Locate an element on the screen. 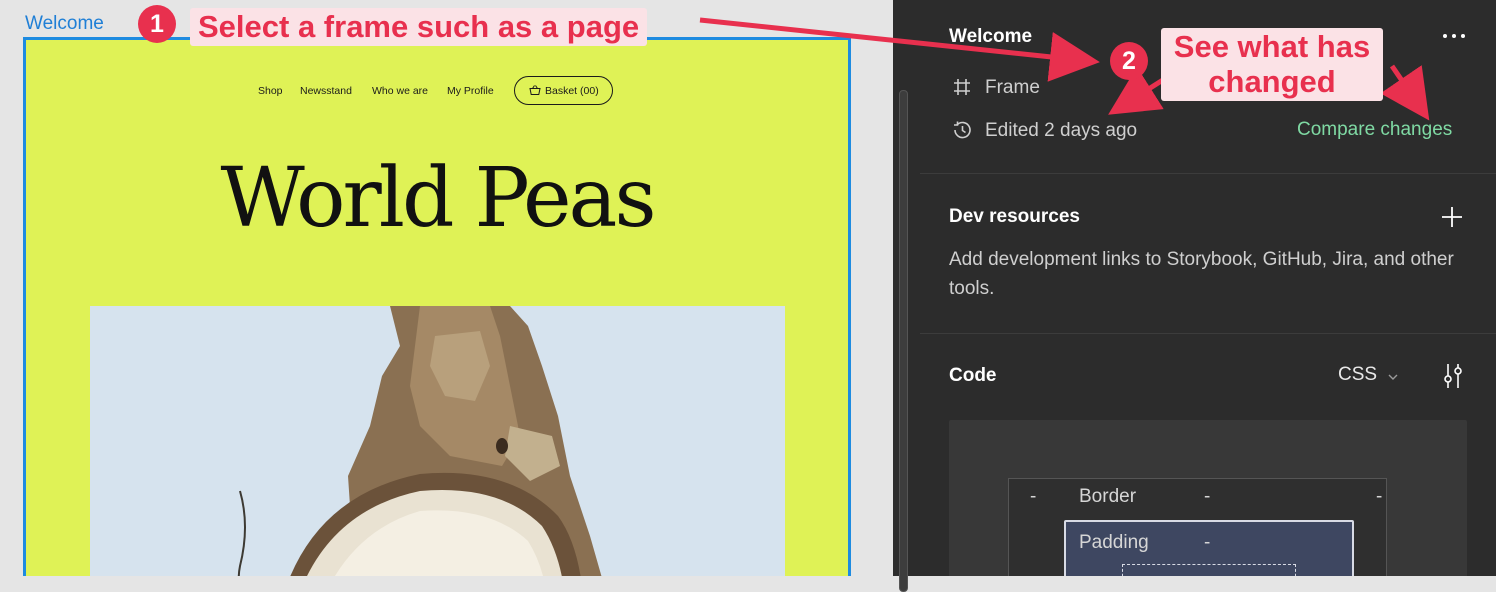 Image resolution: width=1496 pixels, height=592 pixels. plus-icon is located at coordinates (1452, 217).